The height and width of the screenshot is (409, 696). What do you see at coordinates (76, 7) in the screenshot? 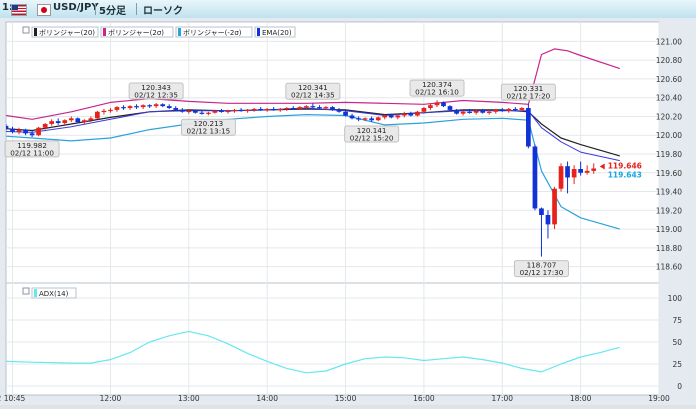
I see `symbol-label: USD/JPY` at bounding box center [76, 7].